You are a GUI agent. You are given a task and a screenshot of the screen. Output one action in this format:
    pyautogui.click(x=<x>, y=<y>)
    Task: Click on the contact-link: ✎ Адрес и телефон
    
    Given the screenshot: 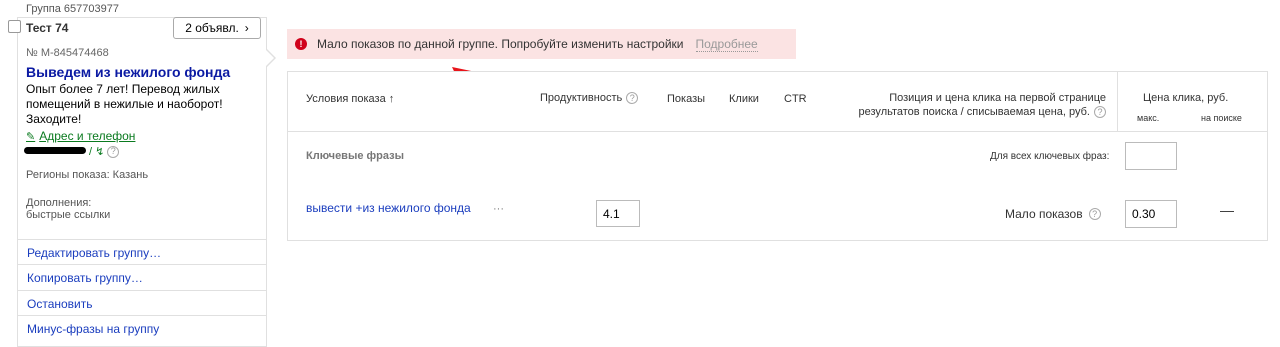 What is the action you would take?
    pyautogui.click(x=80, y=136)
    